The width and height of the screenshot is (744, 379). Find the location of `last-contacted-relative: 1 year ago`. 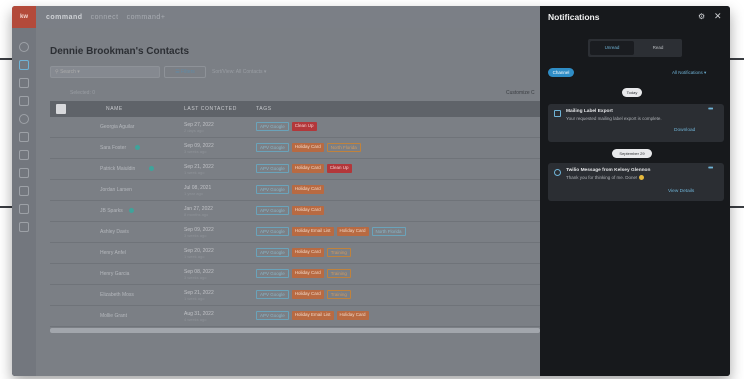

last-contacted-relative: 1 year ago is located at coordinates (193, 193).